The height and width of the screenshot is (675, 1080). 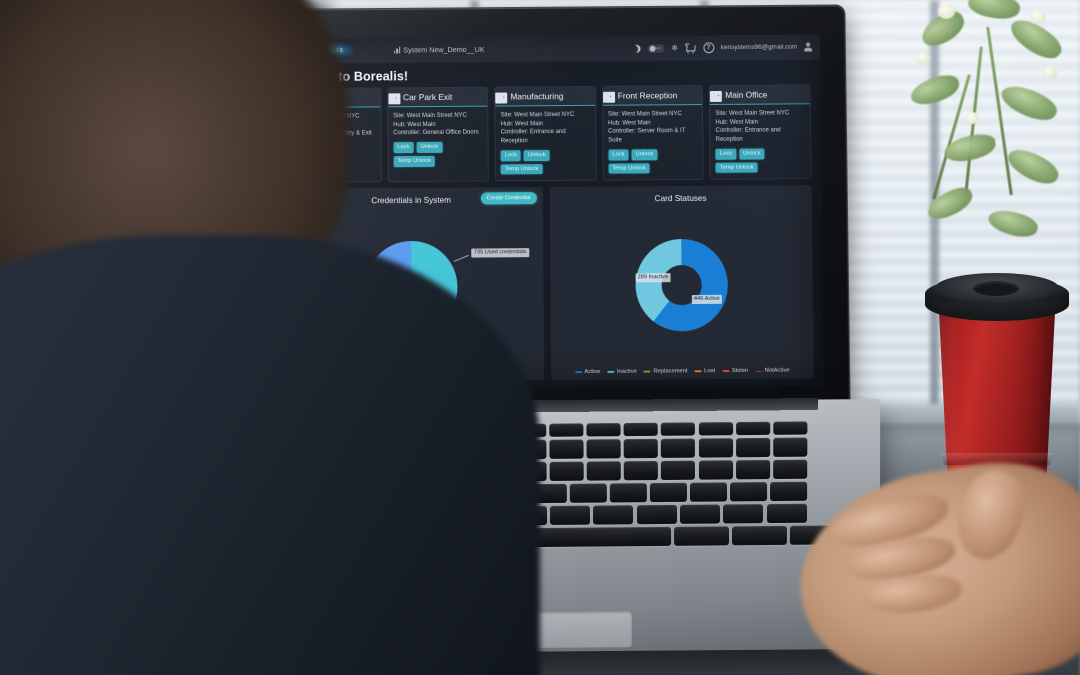 I want to click on create-credential-button: Create Credential, so click(x=508, y=198).